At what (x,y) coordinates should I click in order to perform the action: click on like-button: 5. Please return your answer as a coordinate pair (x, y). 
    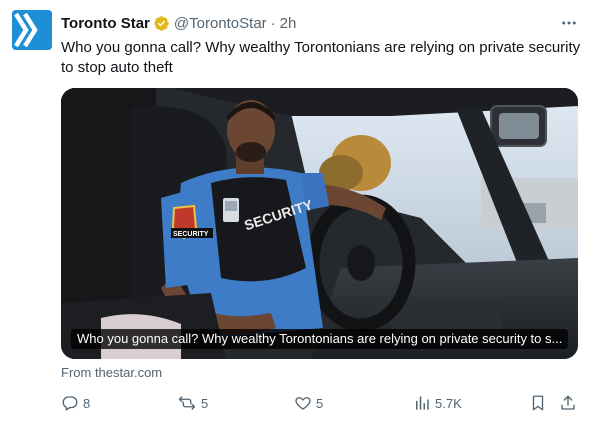
    Looking at the image, I should click on (308, 403).